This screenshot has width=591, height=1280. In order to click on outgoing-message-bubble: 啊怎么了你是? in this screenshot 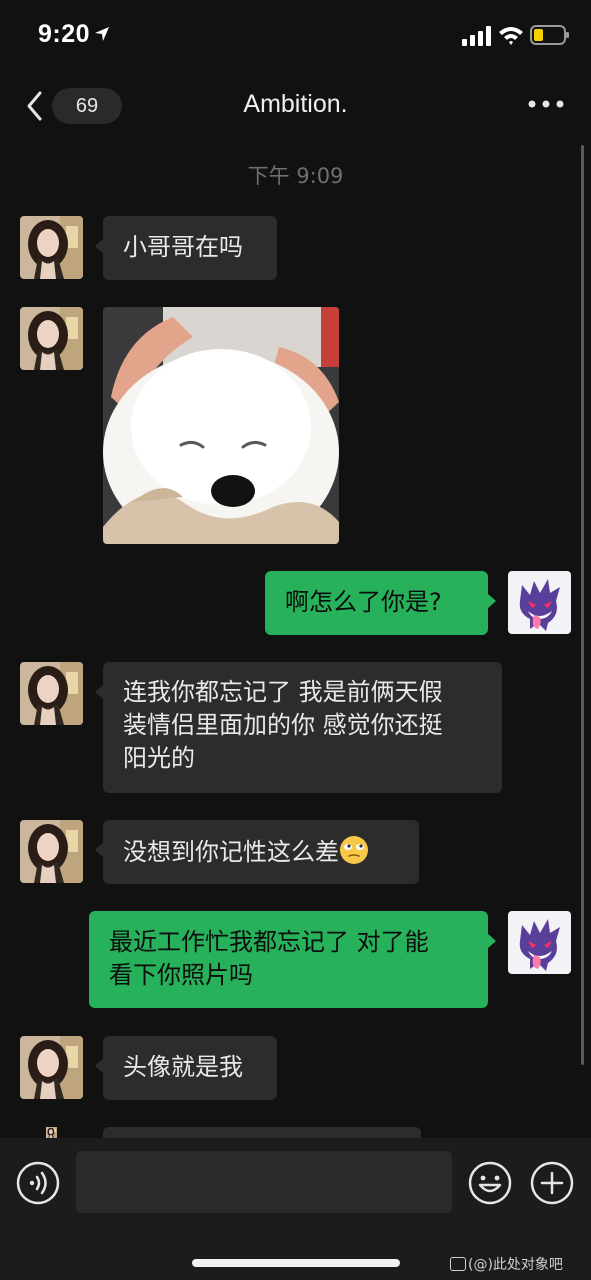, I will do `click(380, 603)`.